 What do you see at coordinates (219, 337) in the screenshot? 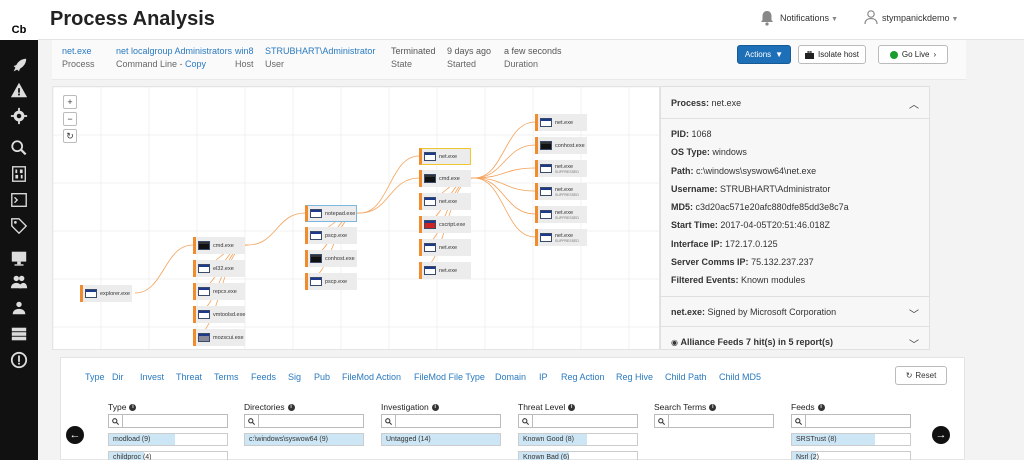
I see `process-node: mozscui.exe` at bounding box center [219, 337].